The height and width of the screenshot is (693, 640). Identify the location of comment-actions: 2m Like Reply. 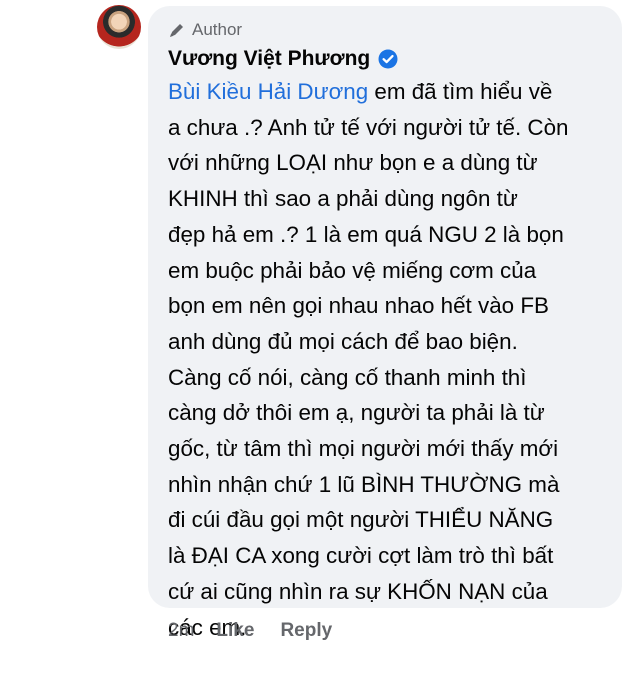
(263, 631).